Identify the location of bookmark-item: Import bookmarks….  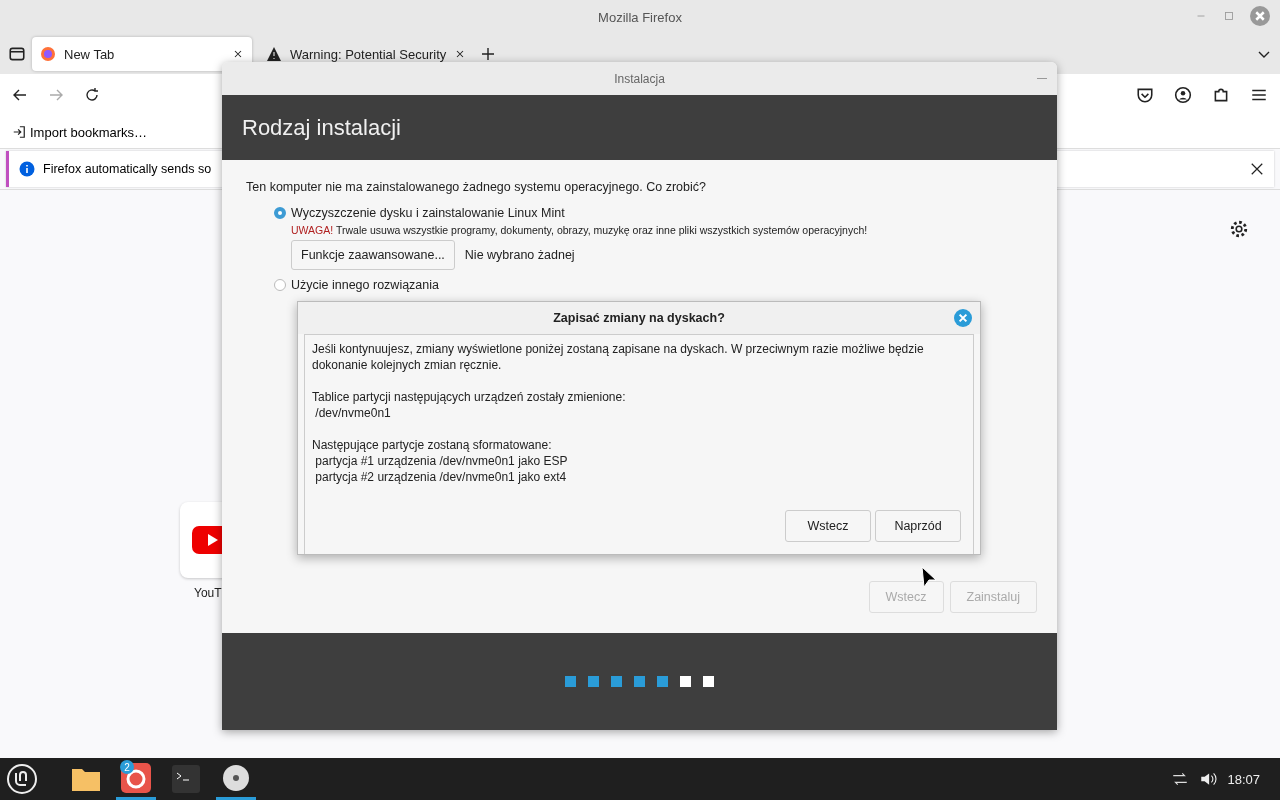
(89, 132).